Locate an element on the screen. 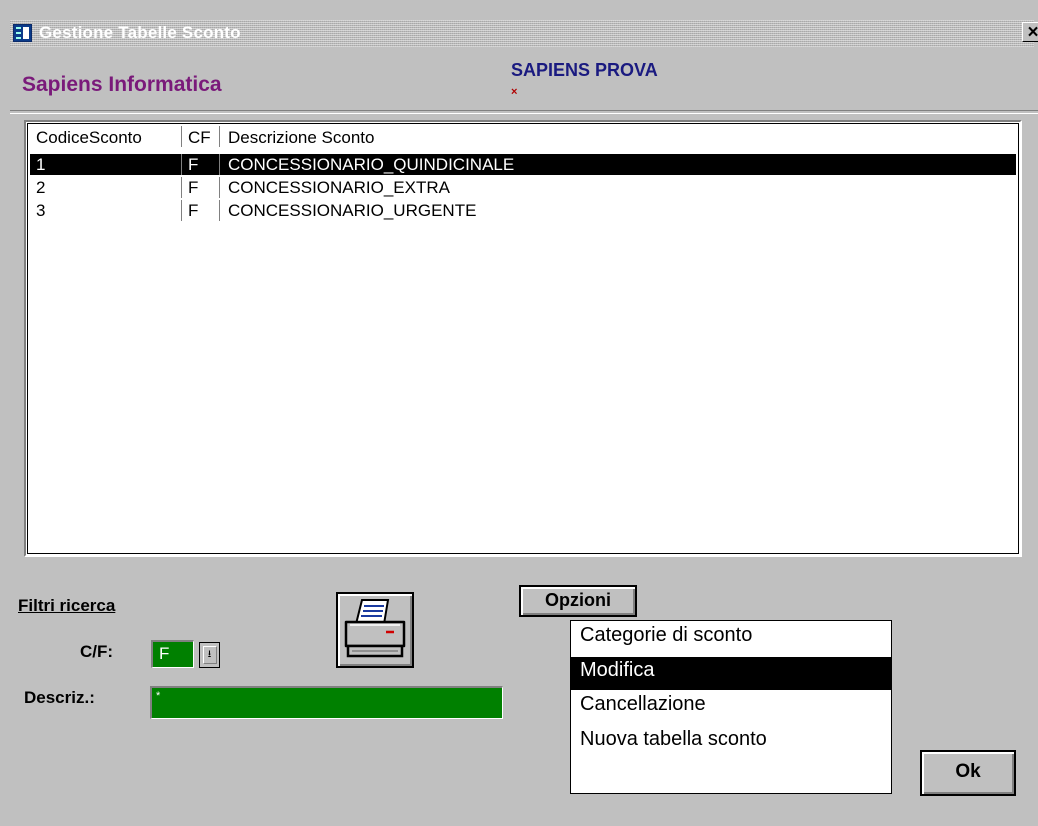 The image size is (1038, 826). row-description: CONCESSIONARIO_EXTRA is located at coordinates (339, 187).